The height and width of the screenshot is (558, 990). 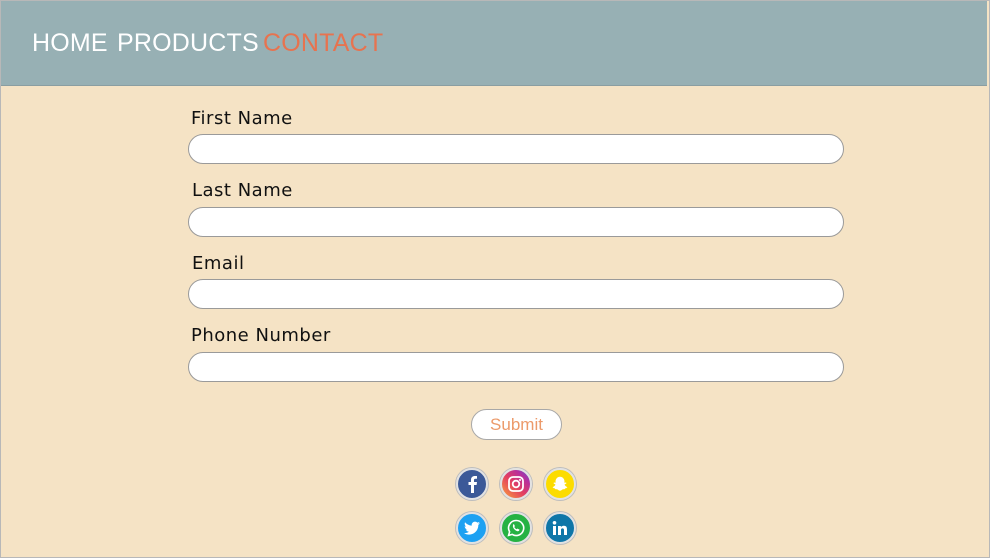 What do you see at coordinates (472, 528) in the screenshot?
I see `twitter-icon` at bounding box center [472, 528].